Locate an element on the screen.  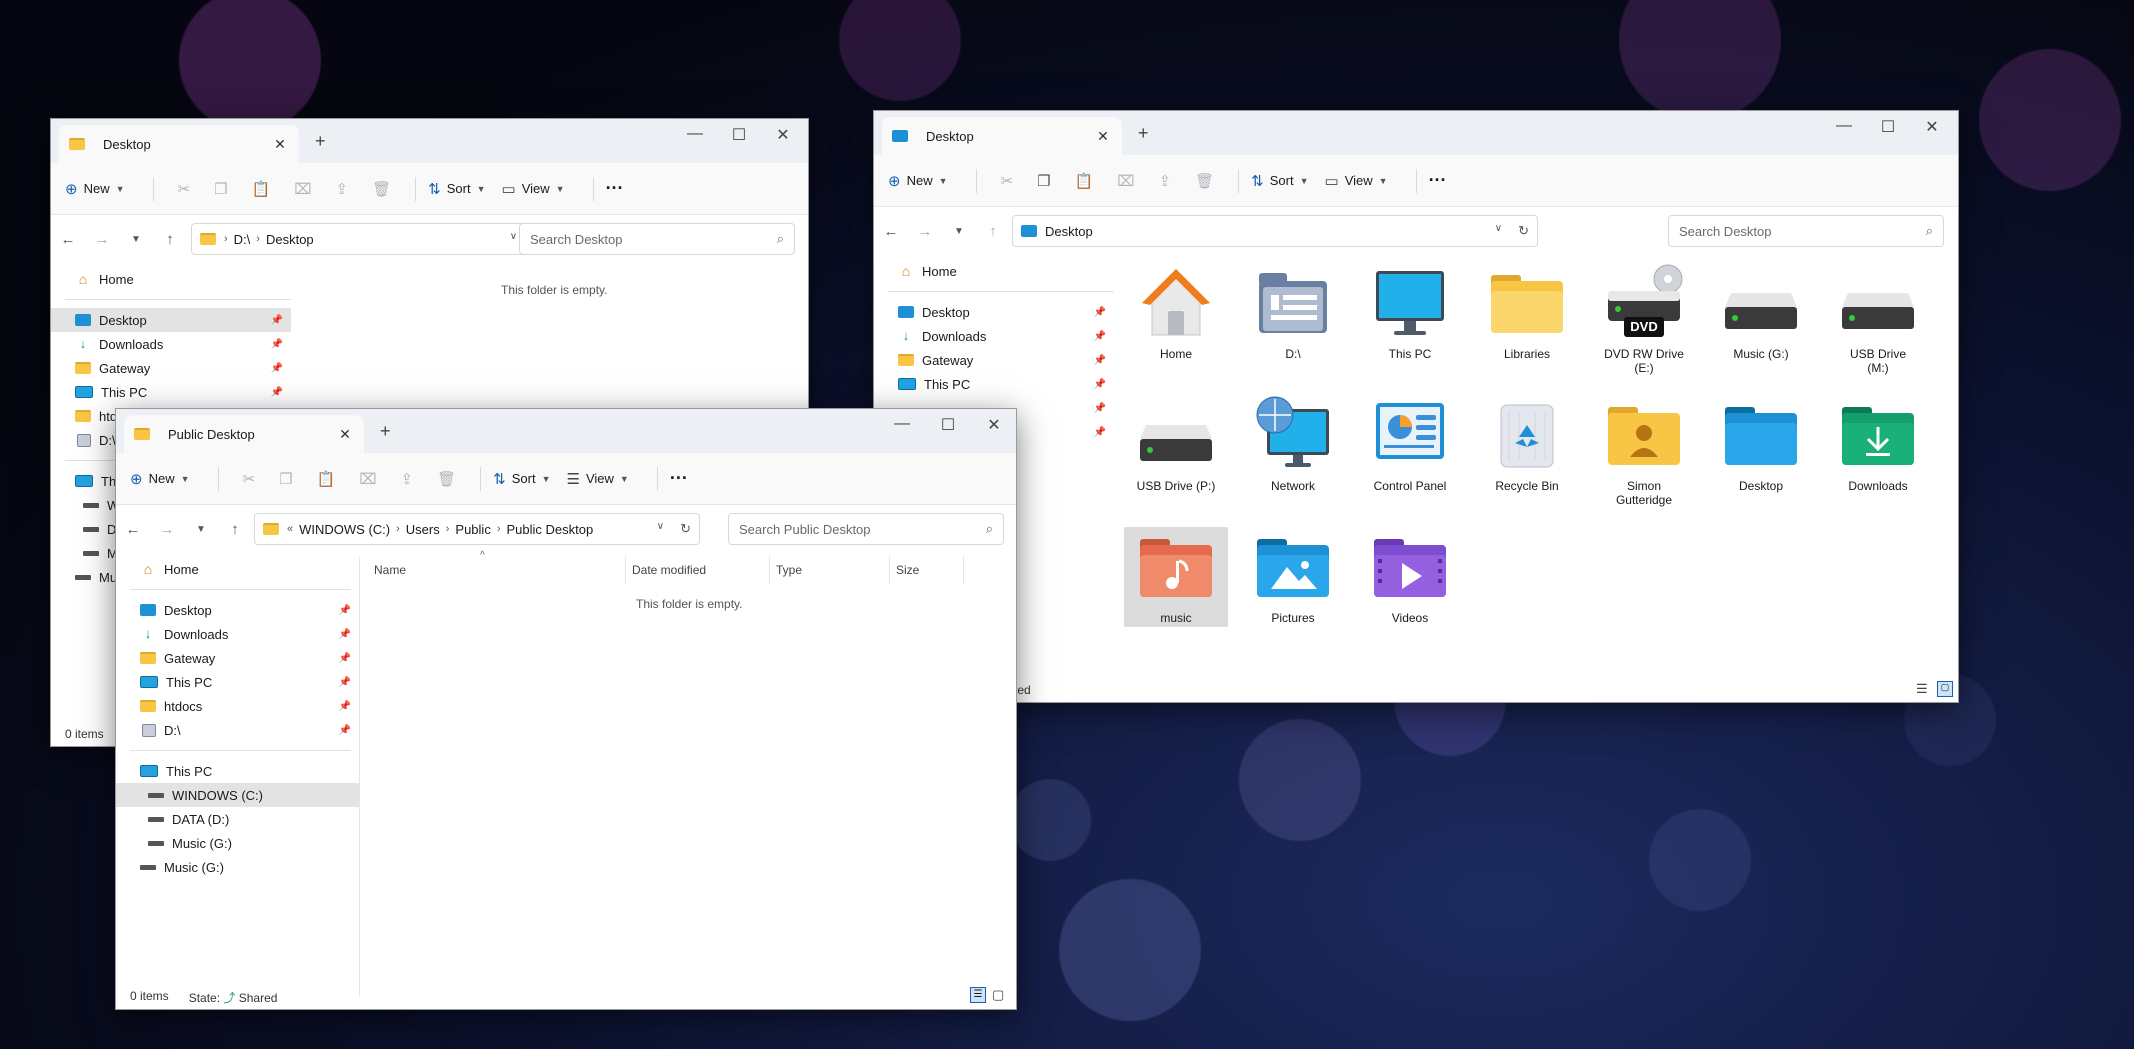
search-input: Search Desktop is located at coordinates (1802, 231).